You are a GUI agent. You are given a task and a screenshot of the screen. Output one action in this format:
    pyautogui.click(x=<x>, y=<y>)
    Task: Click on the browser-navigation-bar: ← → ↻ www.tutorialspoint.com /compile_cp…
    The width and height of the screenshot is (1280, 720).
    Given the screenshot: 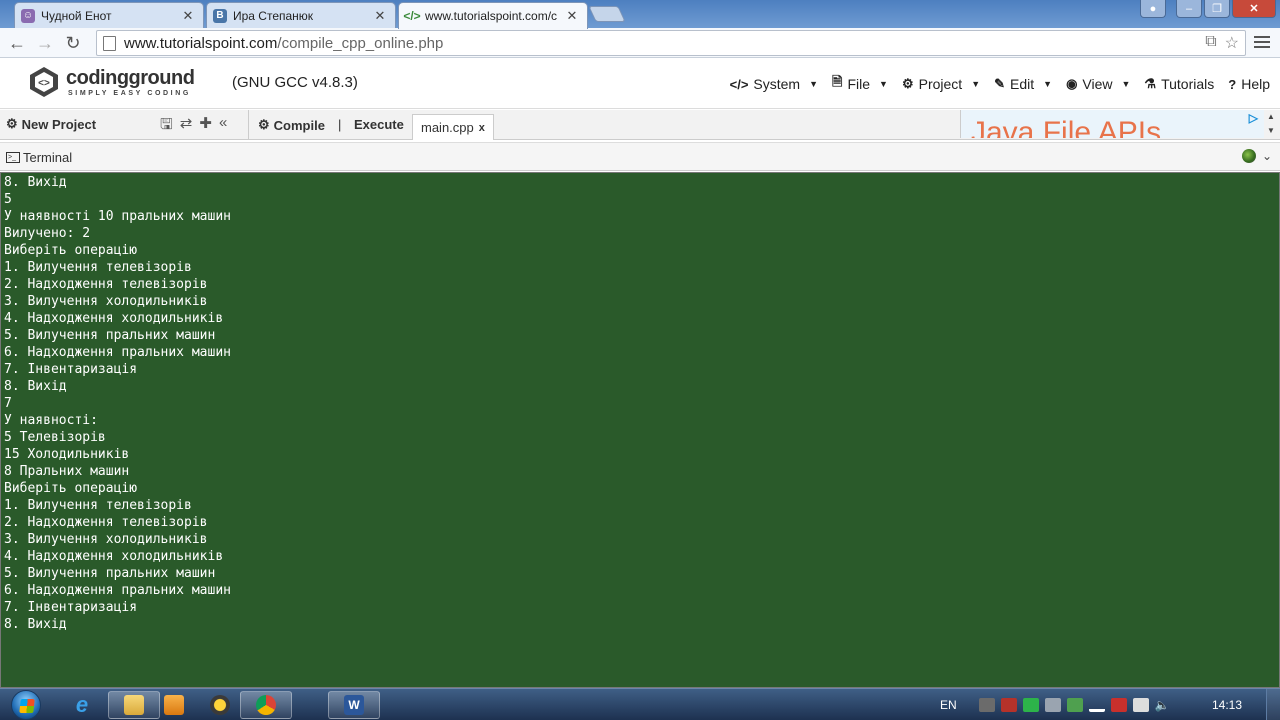 What is the action you would take?
    pyautogui.click(x=640, y=43)
    